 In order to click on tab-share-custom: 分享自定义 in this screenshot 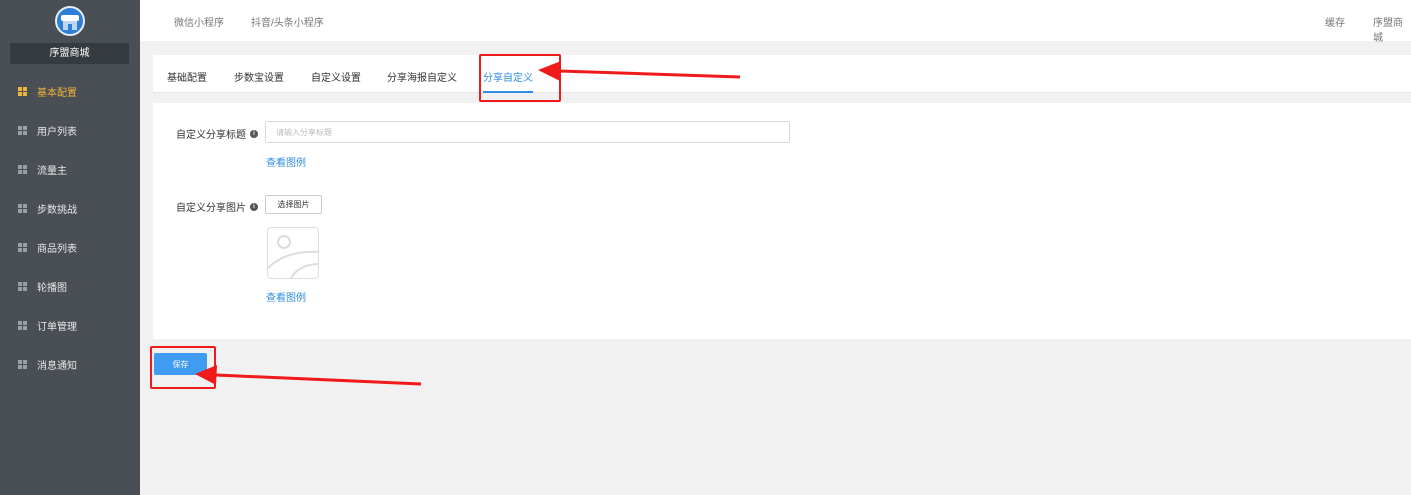, I will do `click(508, 76)`.